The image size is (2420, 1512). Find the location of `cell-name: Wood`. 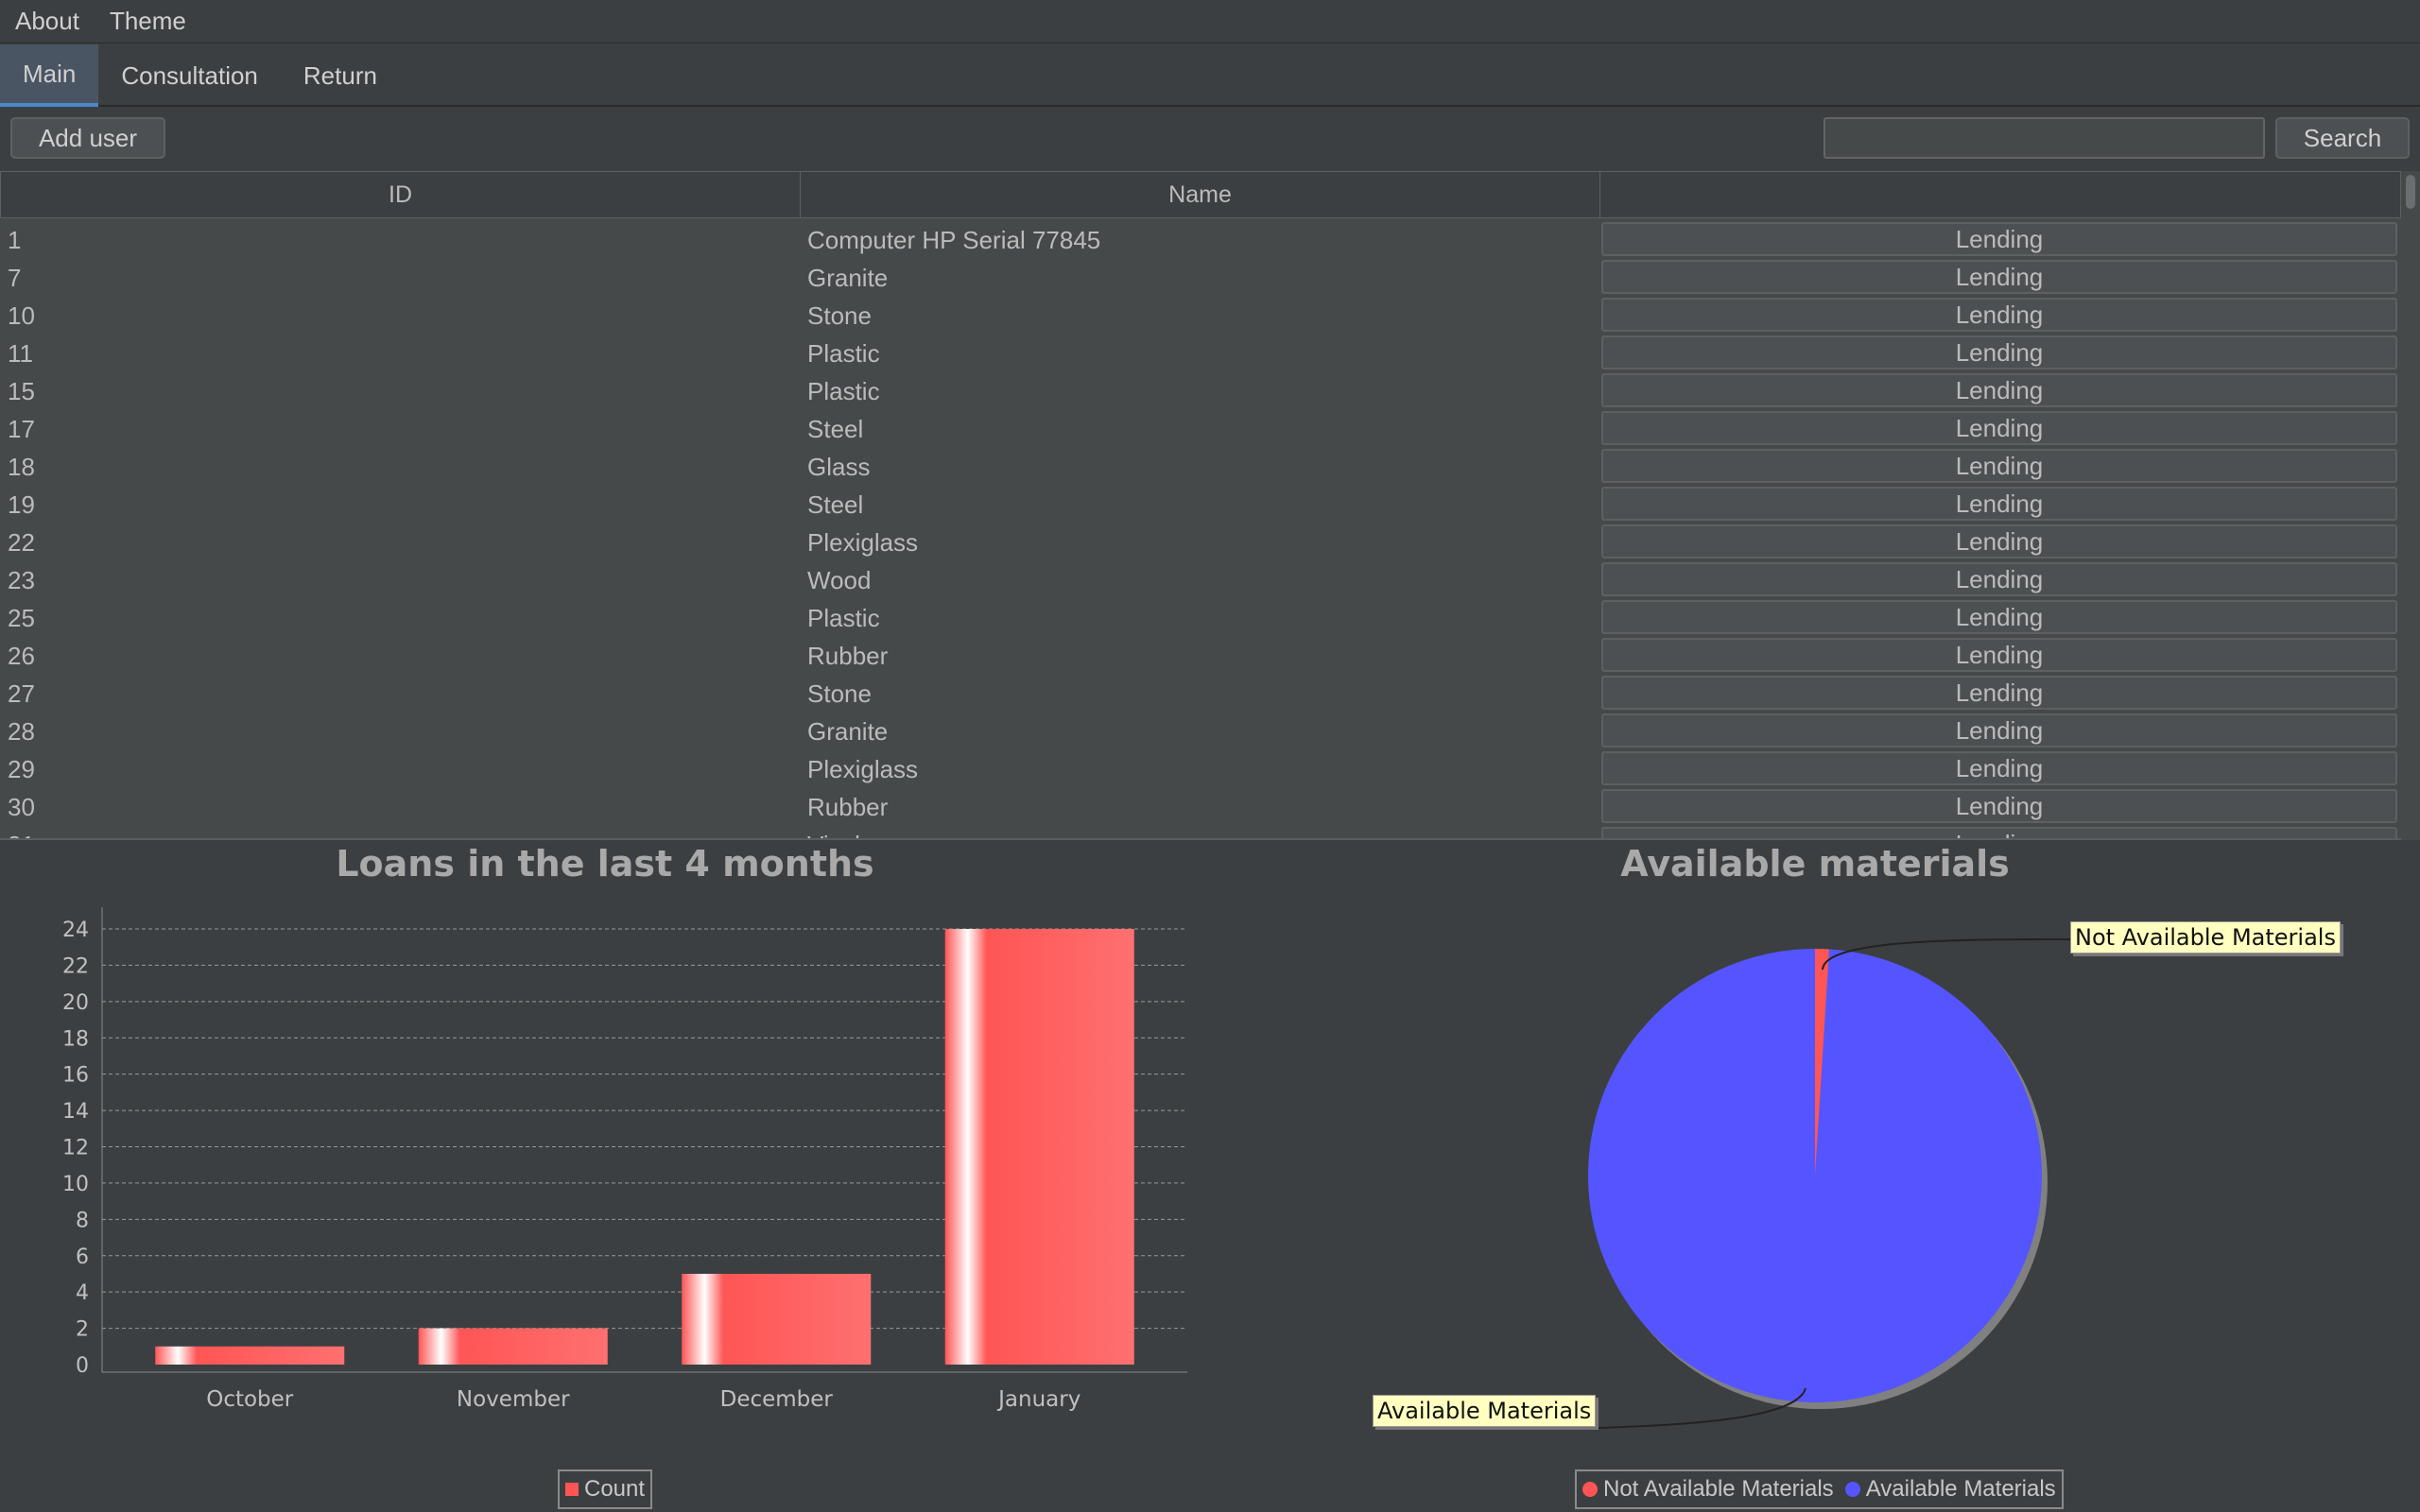

cell-name: Wood is located at coordinates (839, 580).